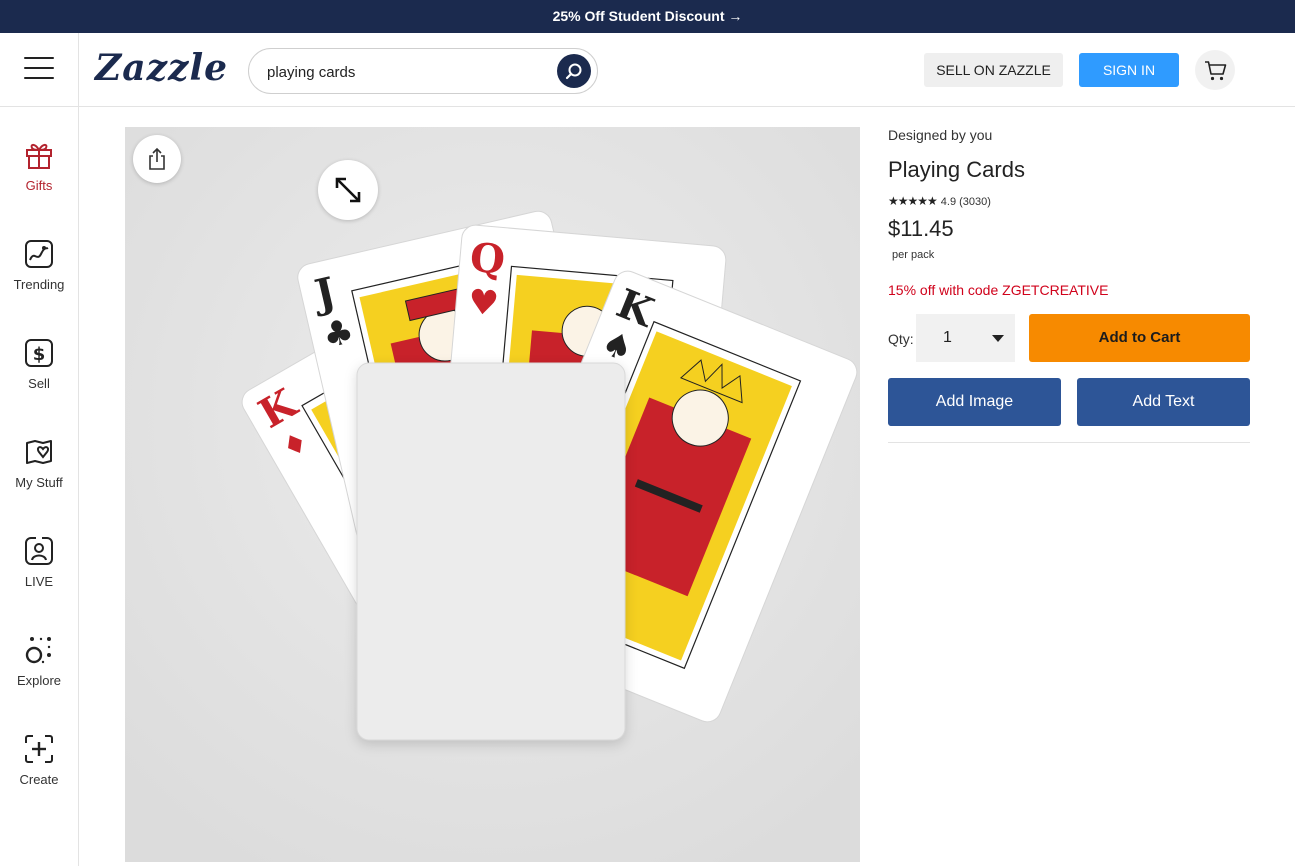 This screenshot has height=866, width=1295. What do you see at coordinates (39, 254) in the screenshot?
I see `trending-icon` at bounding box center [39, 254].